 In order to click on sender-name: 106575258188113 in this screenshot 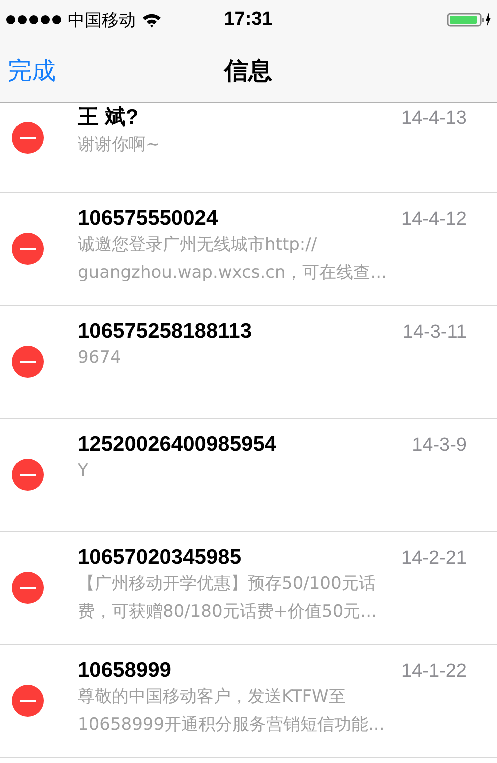, I will do `click(165, 332)`.